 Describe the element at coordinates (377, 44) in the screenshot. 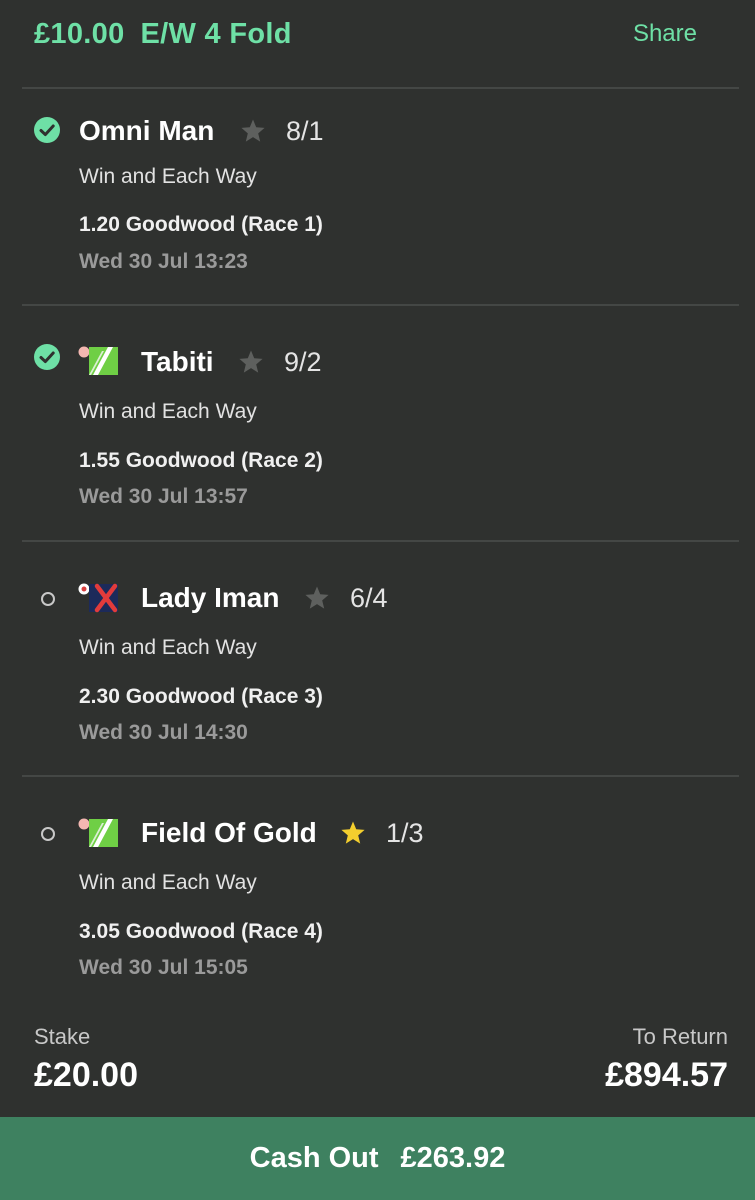

I see `bet-header: £10.00 E/W 4 Fold Share` at that location.